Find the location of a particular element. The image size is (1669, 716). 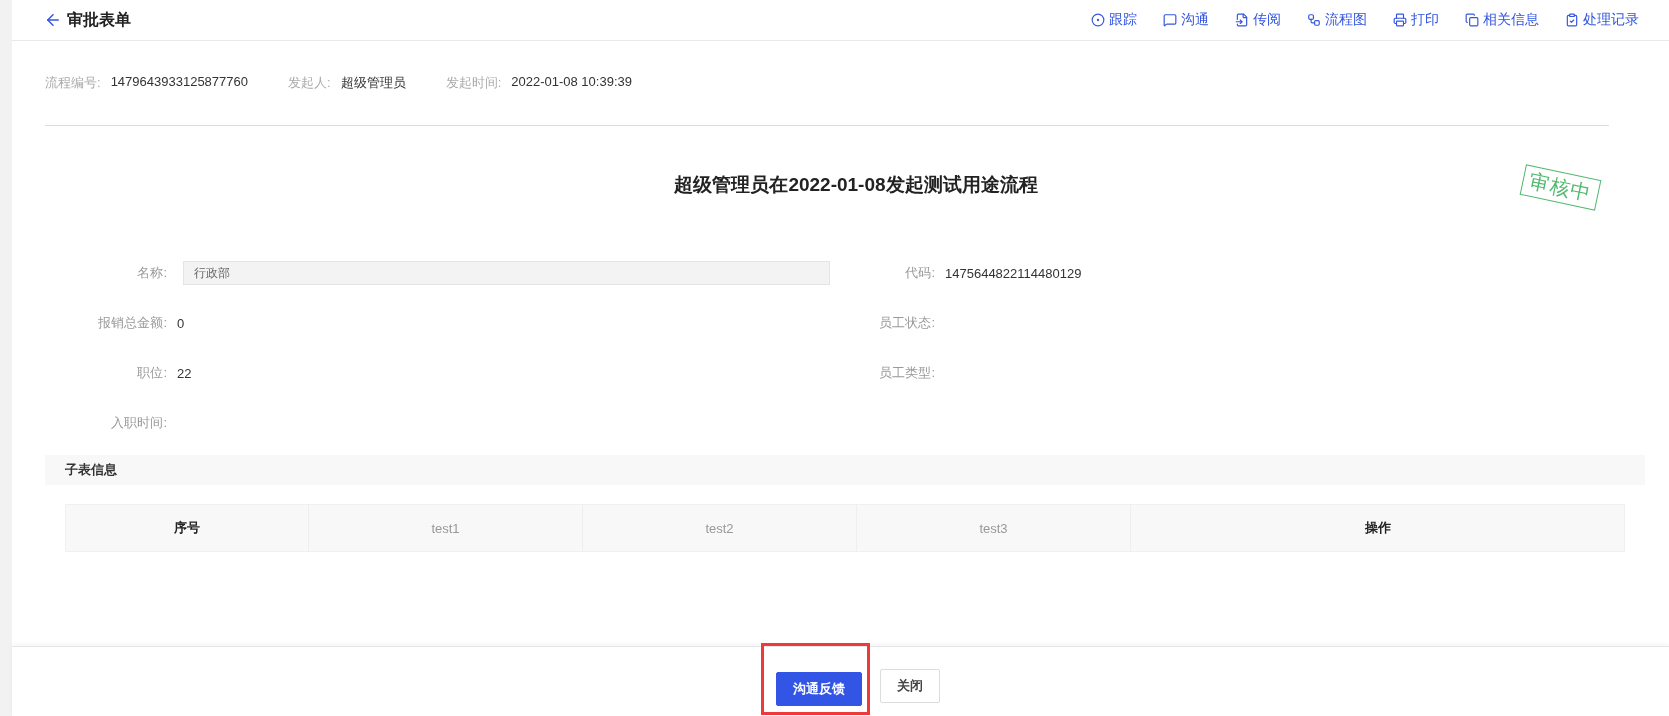

field-label: 员工类型: is located at coordinates (906, 373).